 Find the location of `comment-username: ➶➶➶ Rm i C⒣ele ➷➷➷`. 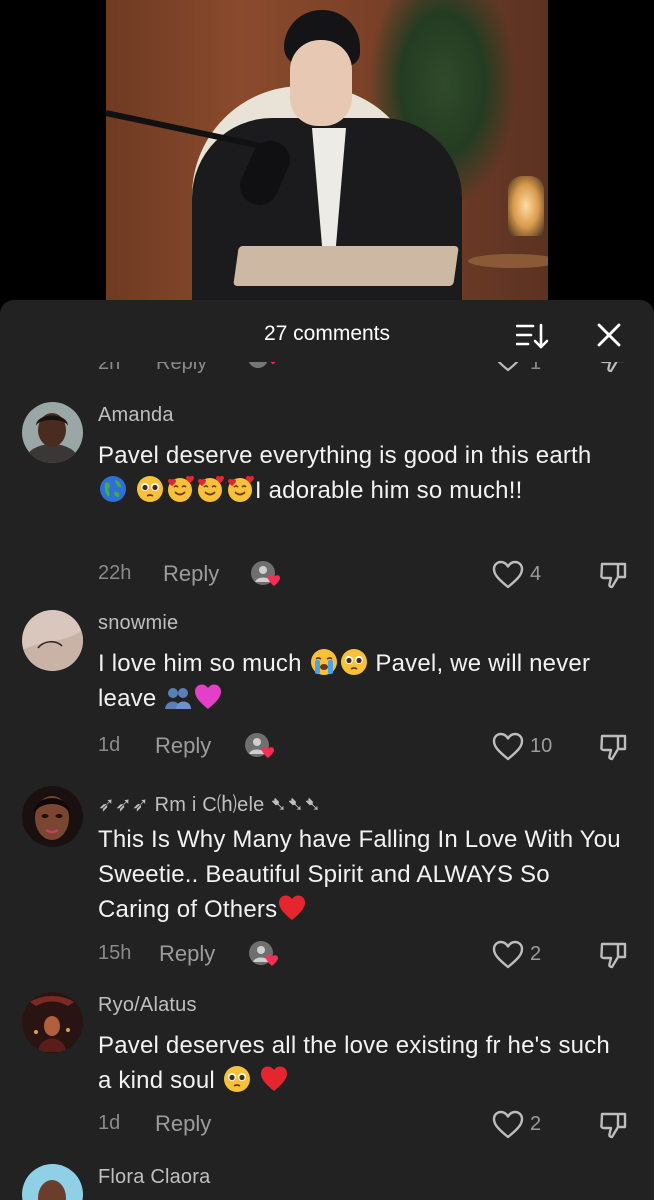

comment-username: ➶➶➶ Rm i C⒣ele ➷➷➷ is located at coordinates (209, 802).